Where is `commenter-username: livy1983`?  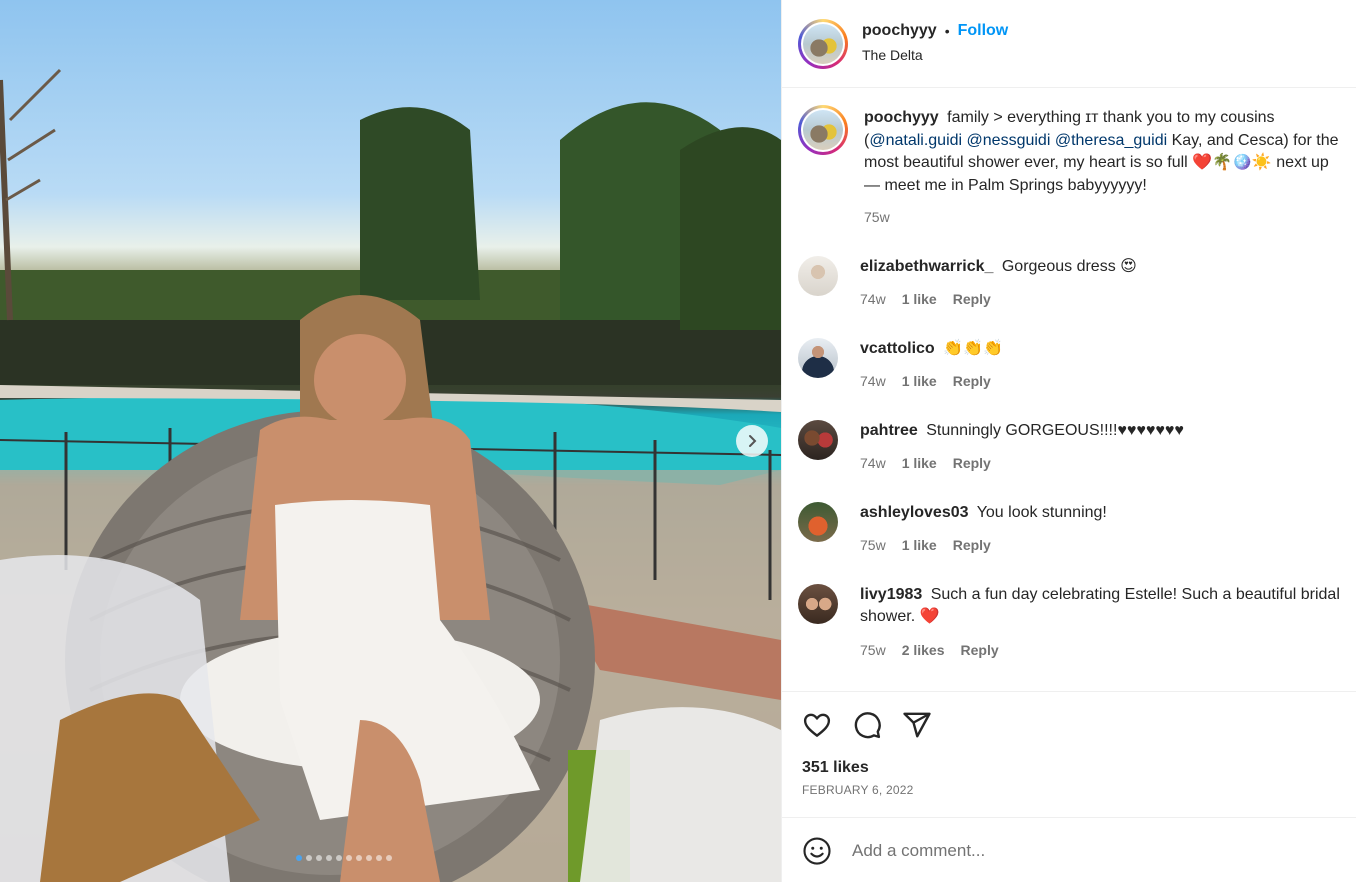
commenter-username: livy1983 is located at coordinates (891, 594).